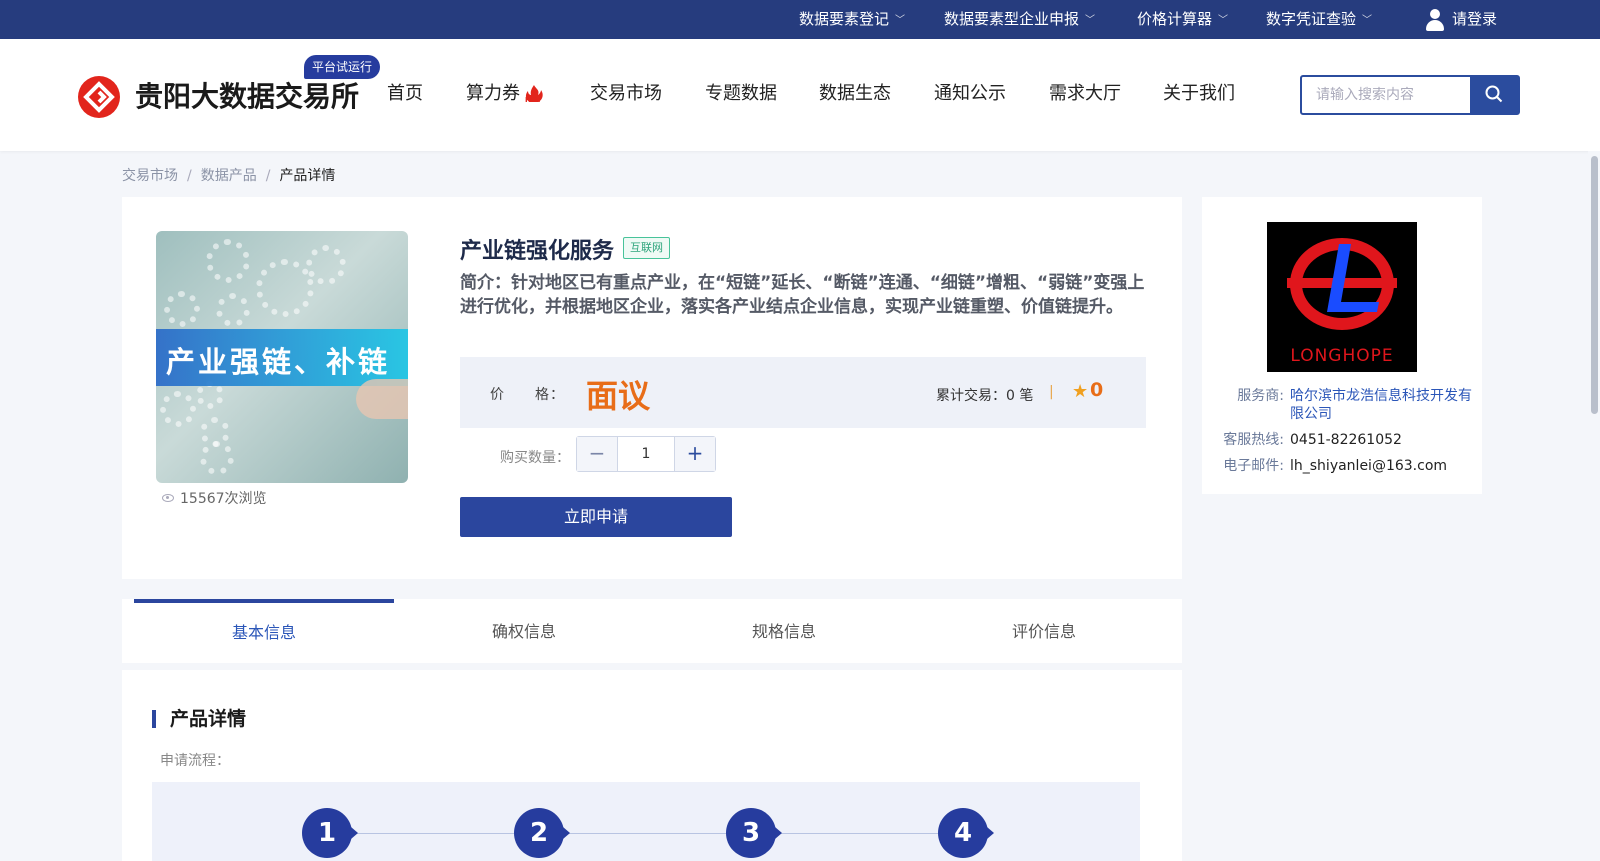 This screenshot has width=1600, height=861. Describe the element at coordinates (596, 517) in the screenshot. I see `apply-now-button: 立即申请` at that location.